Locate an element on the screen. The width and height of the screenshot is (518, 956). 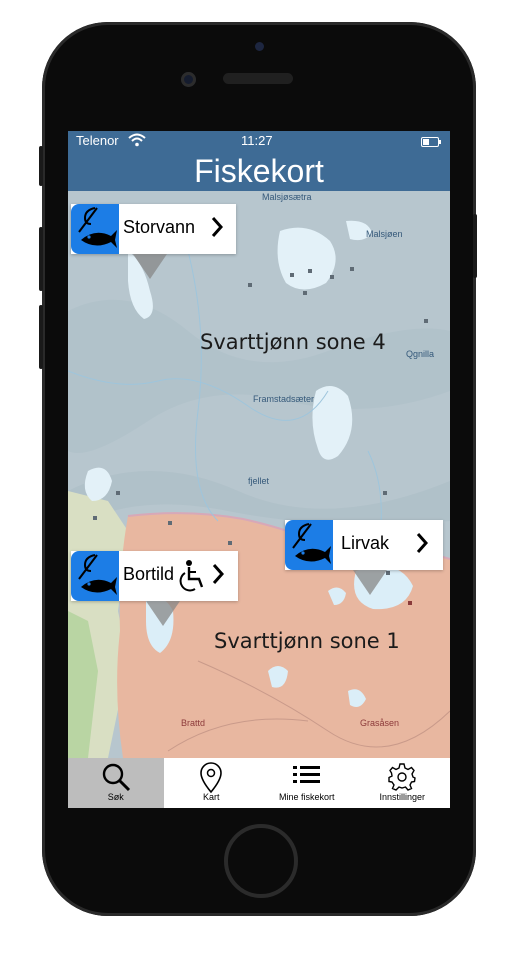
mute-switch is located at coordinates (41, 166).